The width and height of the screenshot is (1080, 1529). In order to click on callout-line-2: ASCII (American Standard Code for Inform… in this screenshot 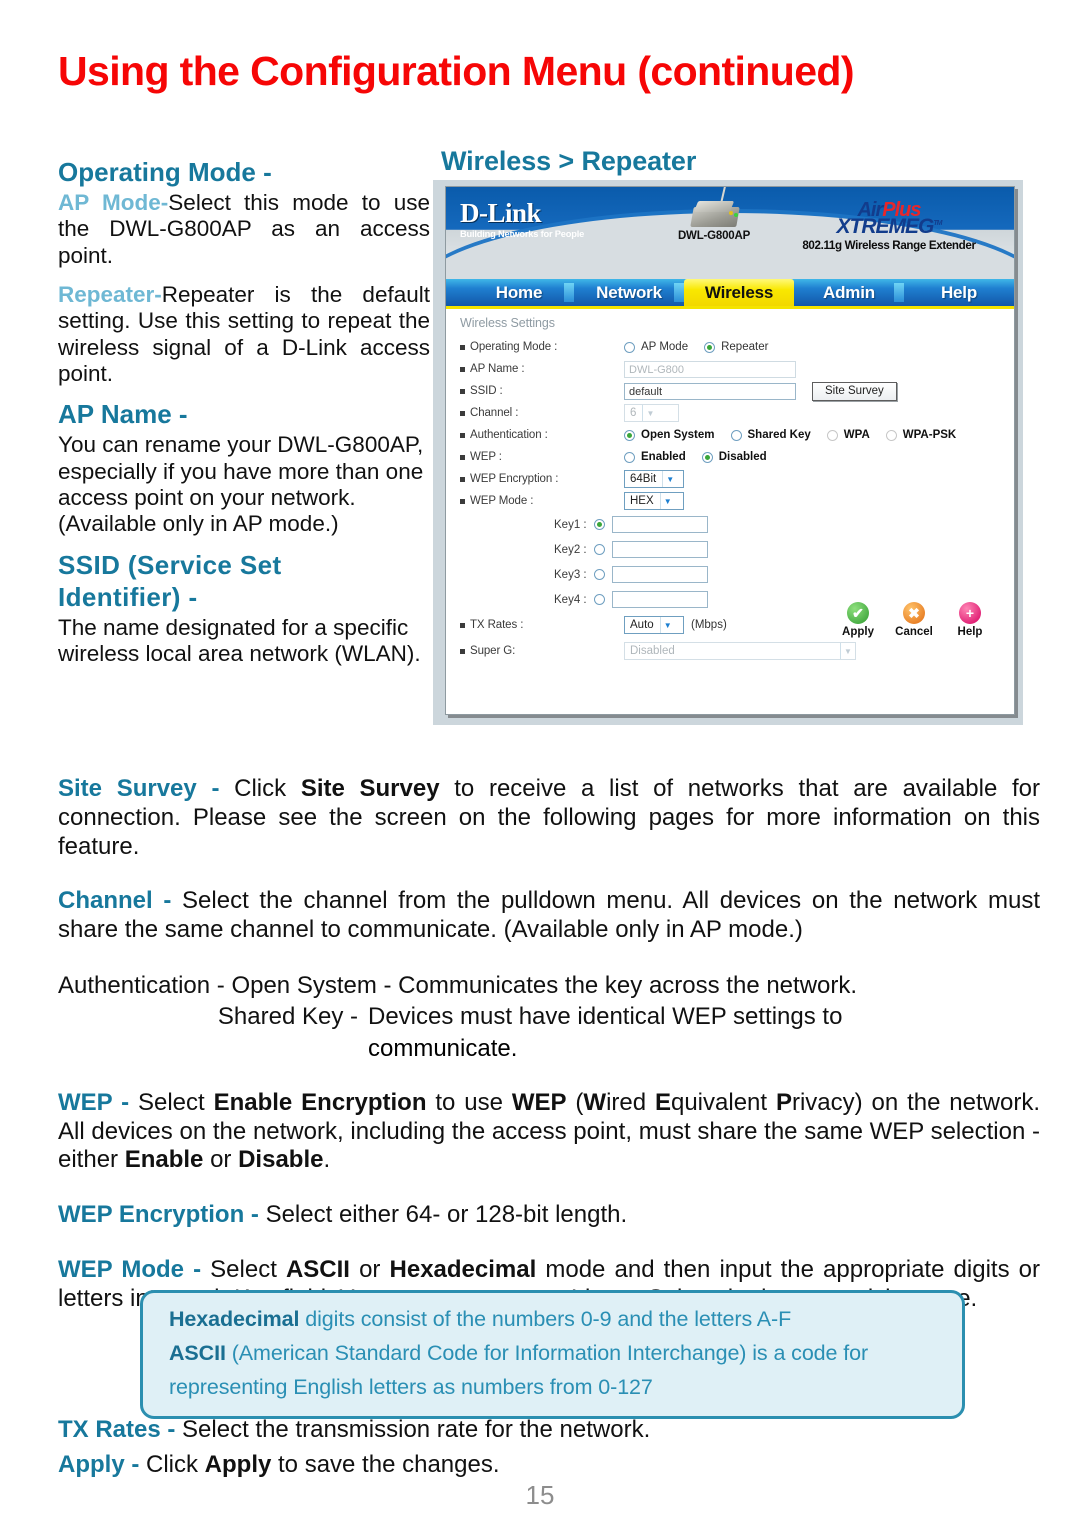, I will do `click(552, 1353)`.